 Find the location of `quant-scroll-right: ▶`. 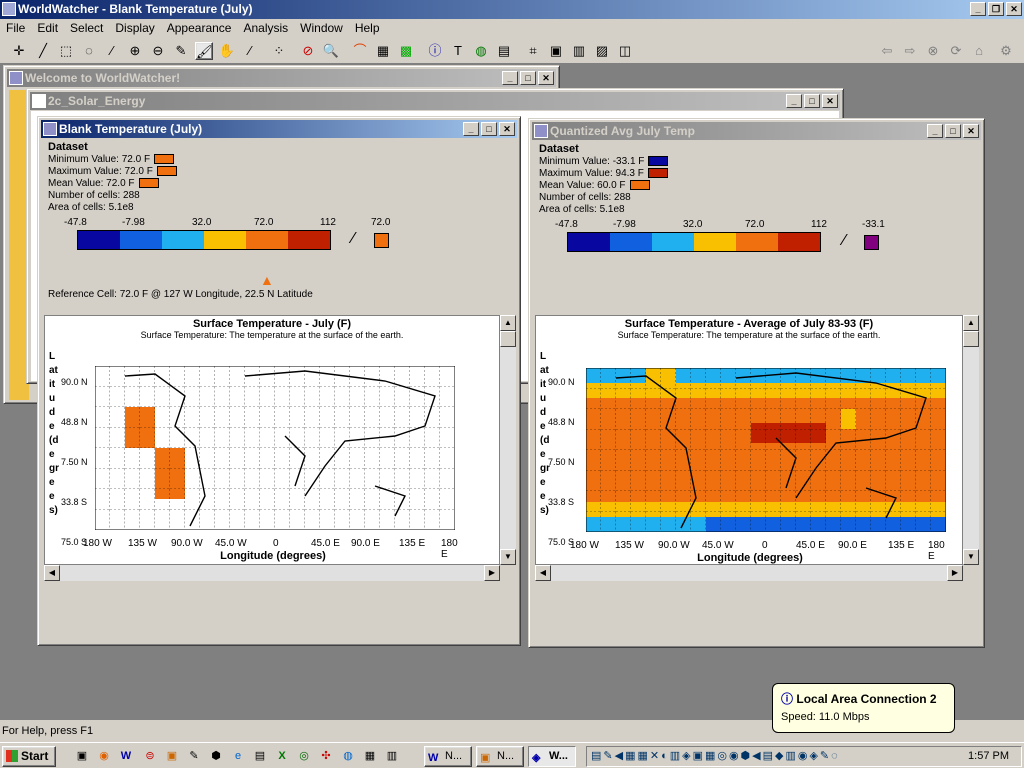

quant-scroll-right: ▶ is located at coordinates (955, 573).